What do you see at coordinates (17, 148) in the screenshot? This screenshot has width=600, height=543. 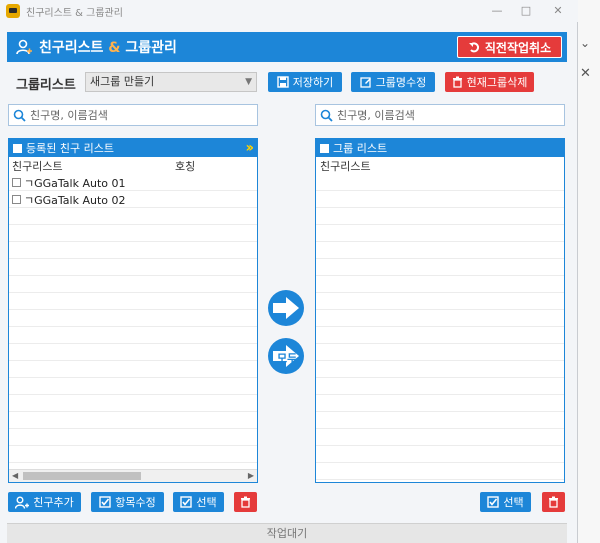 I see `select-all-friends-checkbox` at bounding box center [17, 148].